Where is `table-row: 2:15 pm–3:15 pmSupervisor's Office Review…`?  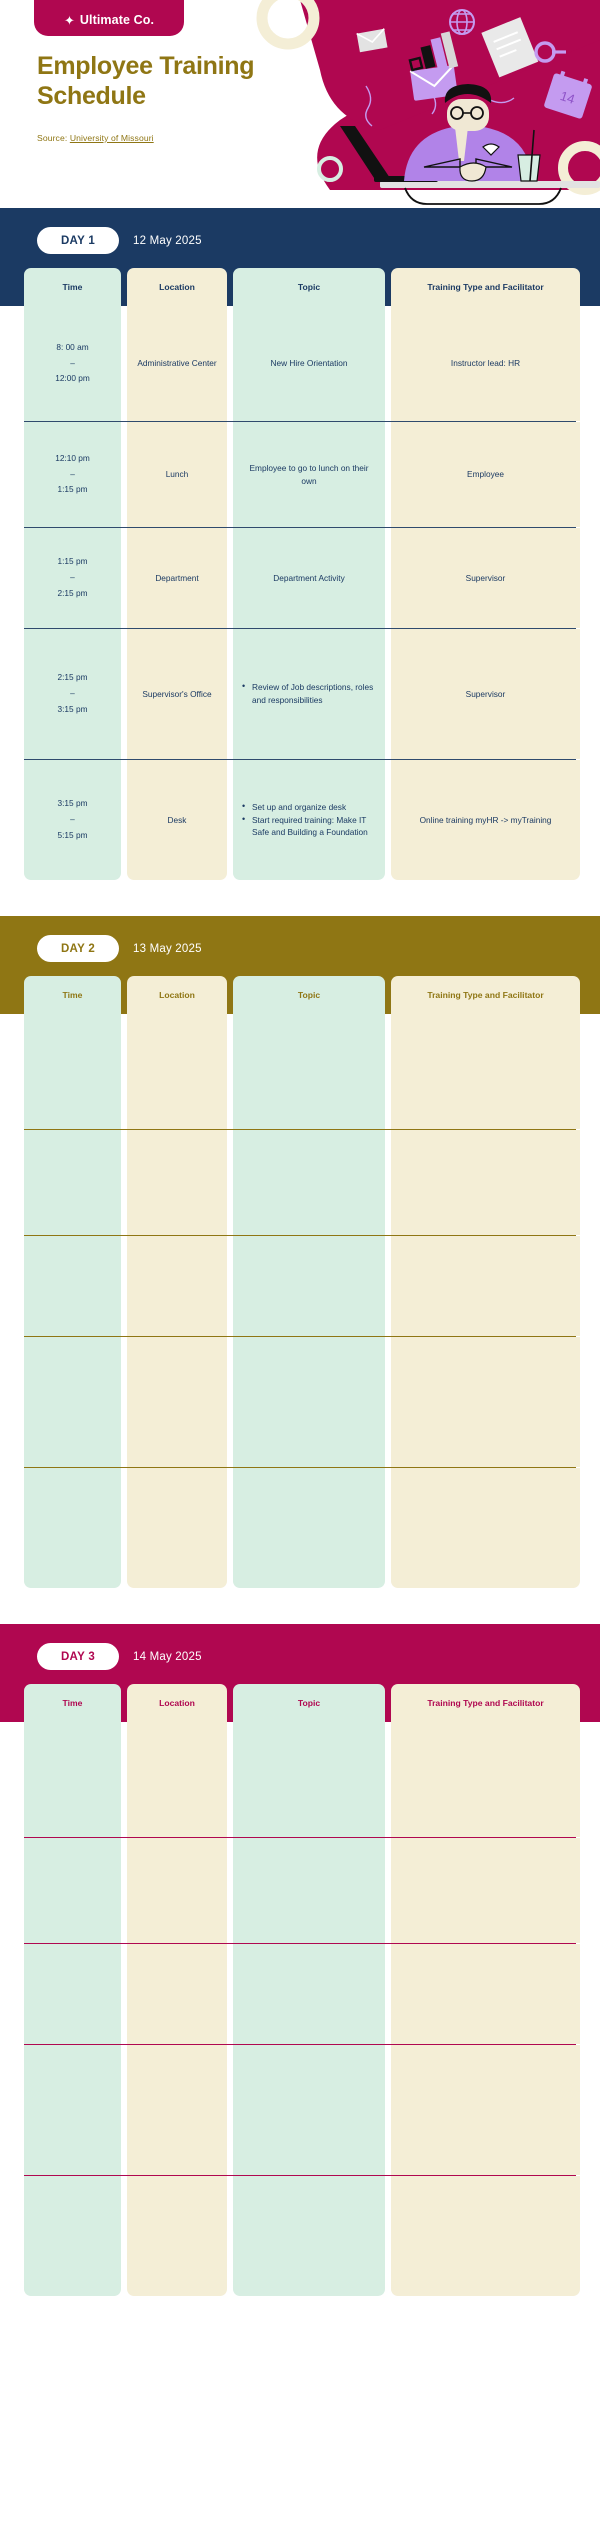
table-row: 2:15 pm–3:15 pmSupervisor's Office Review… is located at coordinates (302, 694).